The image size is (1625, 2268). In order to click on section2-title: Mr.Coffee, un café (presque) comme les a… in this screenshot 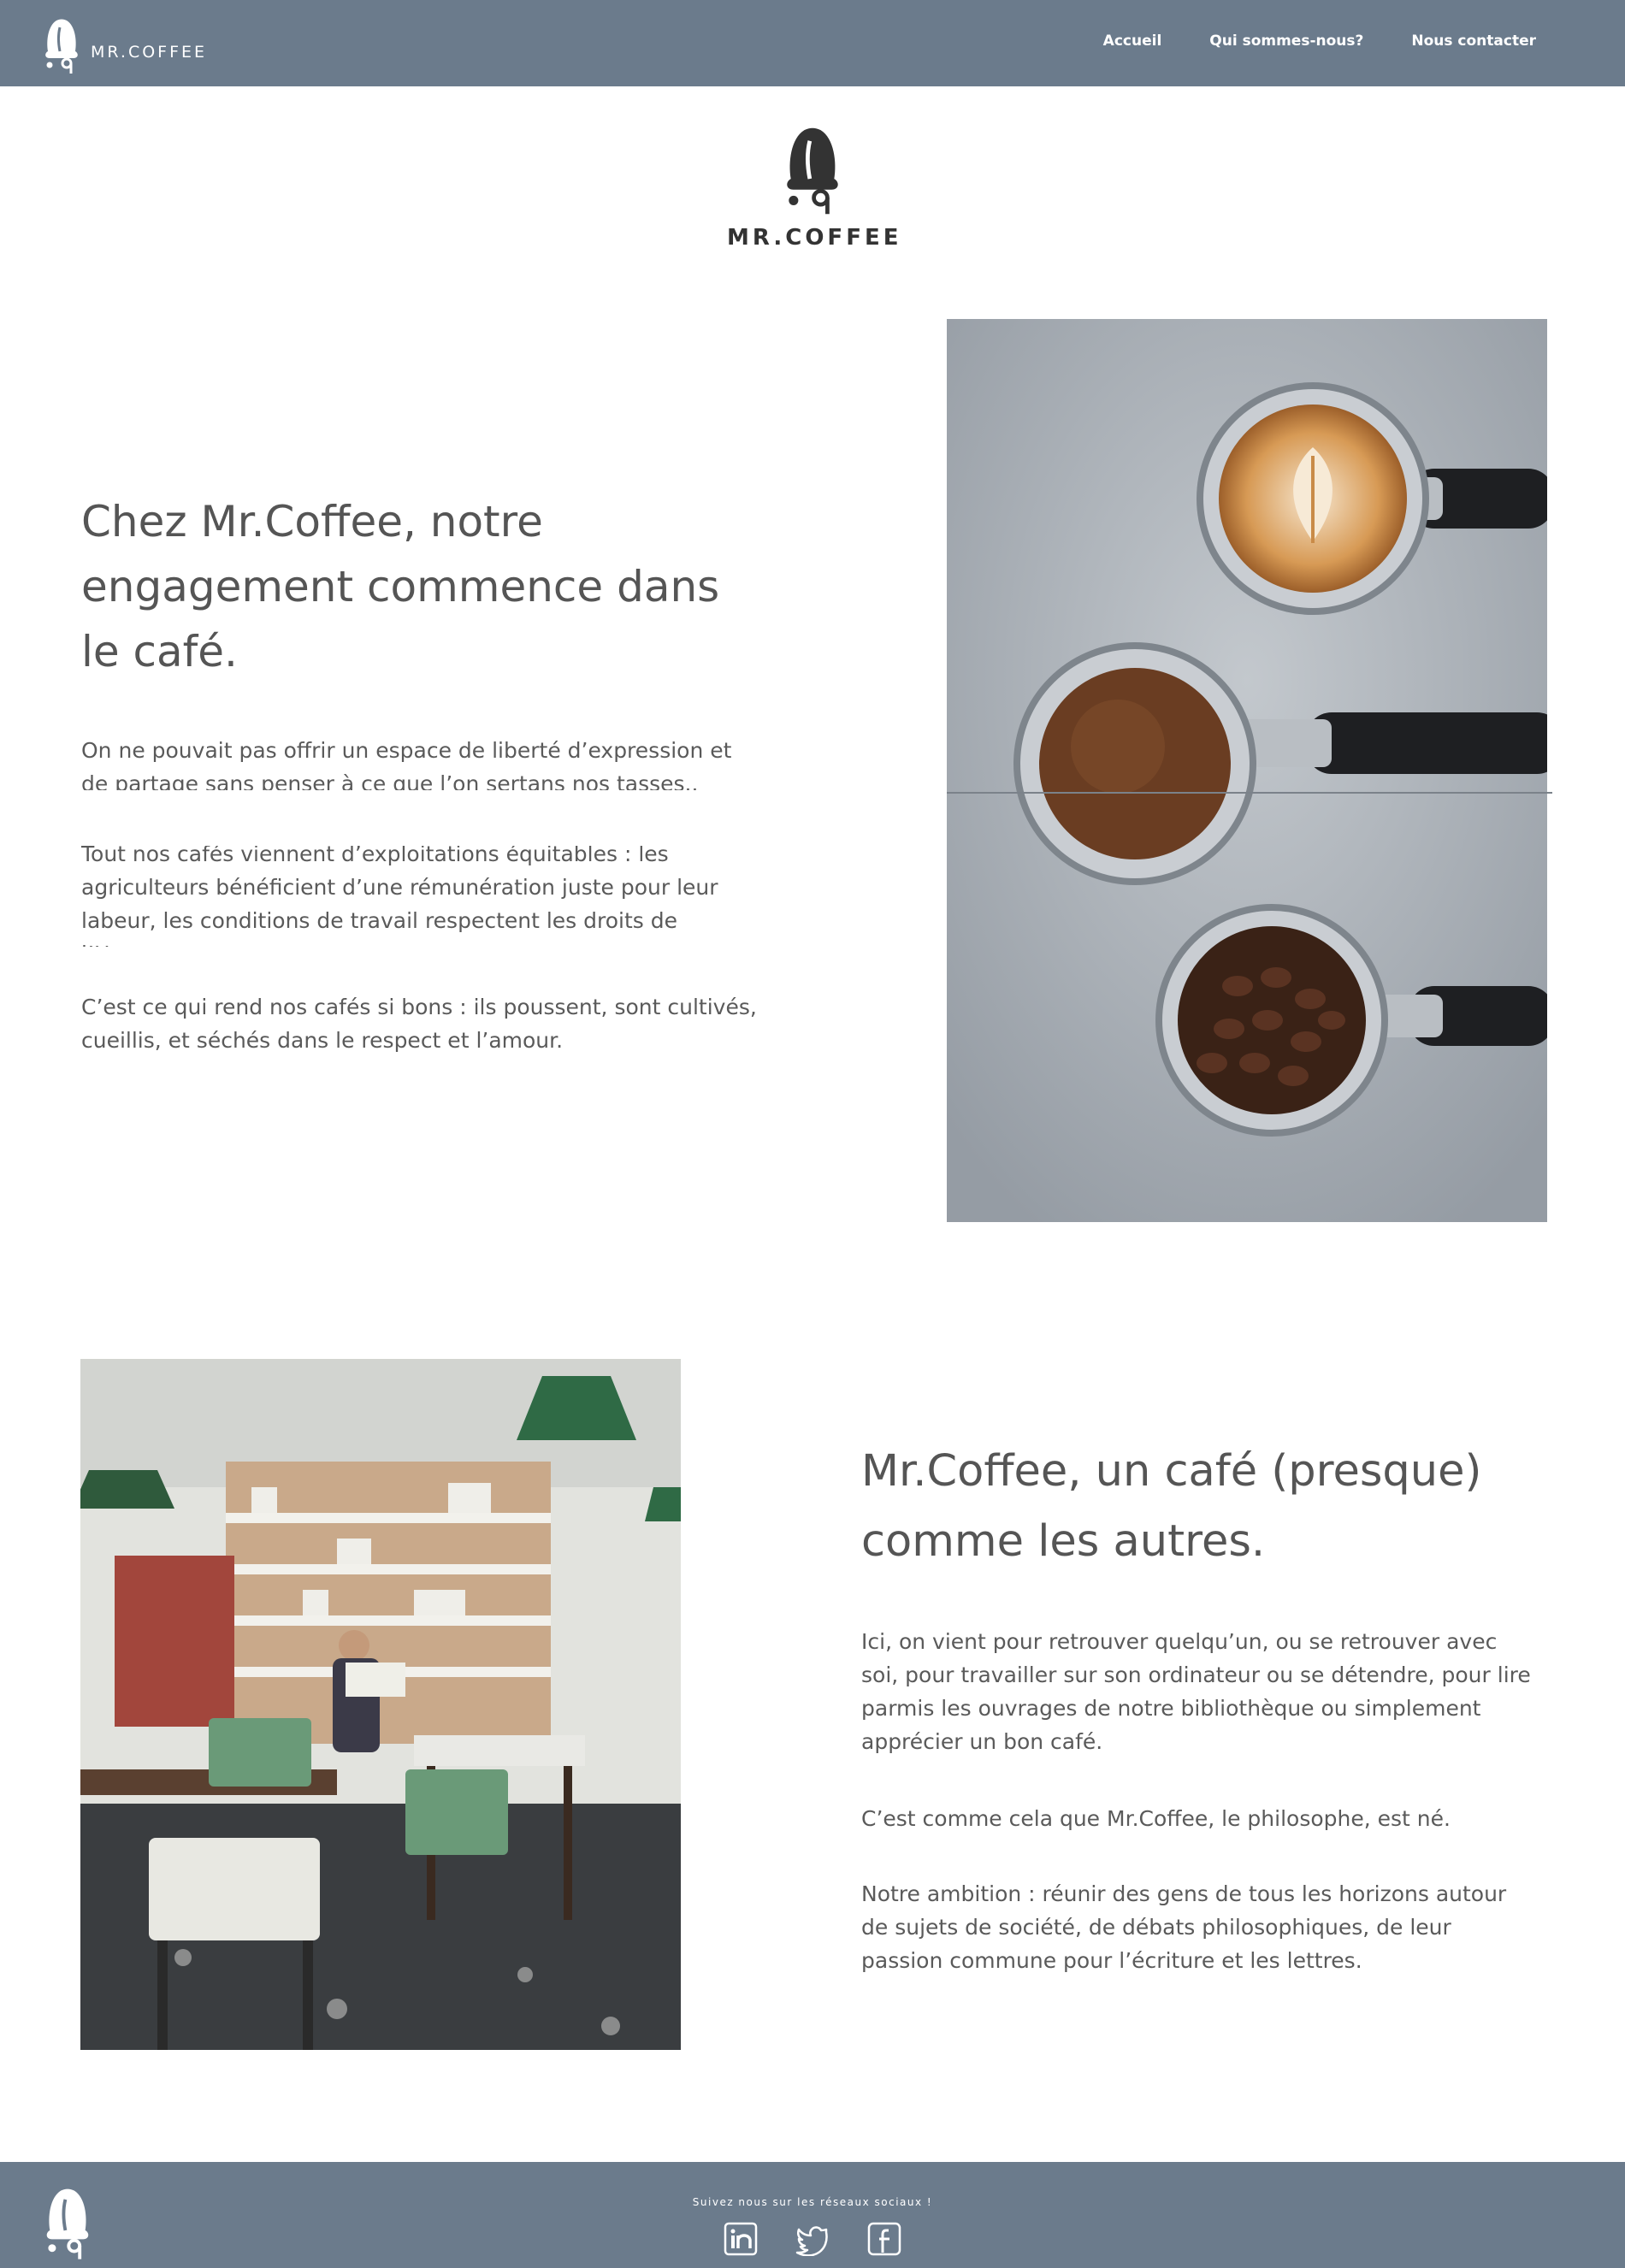, I will do `click(1172, 1506)`.